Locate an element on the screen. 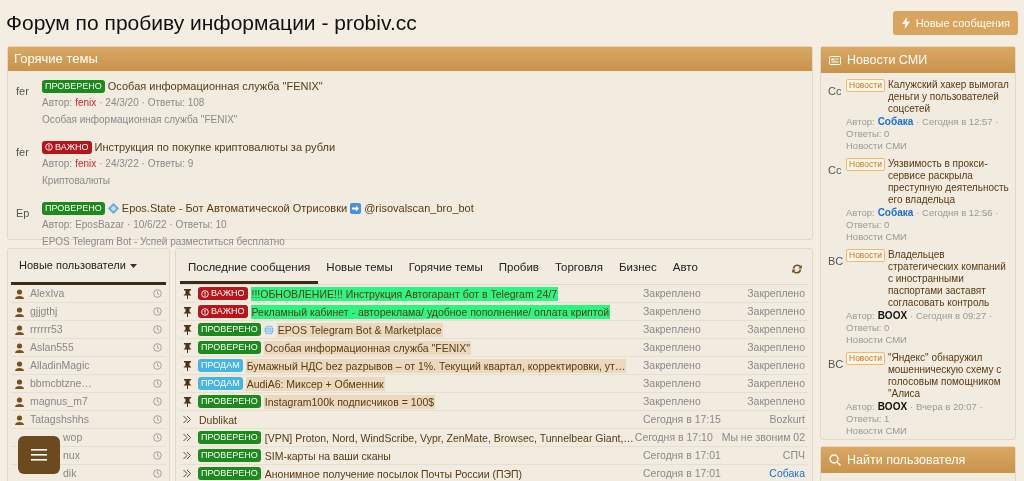  avatar-letters: fer is located at coordinates (23, 91).